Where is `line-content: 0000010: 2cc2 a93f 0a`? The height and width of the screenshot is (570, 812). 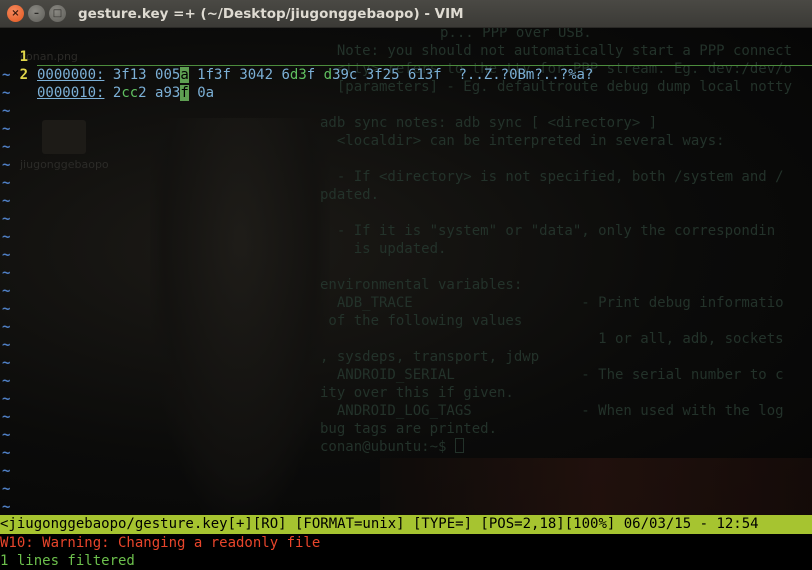
line-content: 0000010: 2cc2 a93f 0a is located at coordinates (125, 93).